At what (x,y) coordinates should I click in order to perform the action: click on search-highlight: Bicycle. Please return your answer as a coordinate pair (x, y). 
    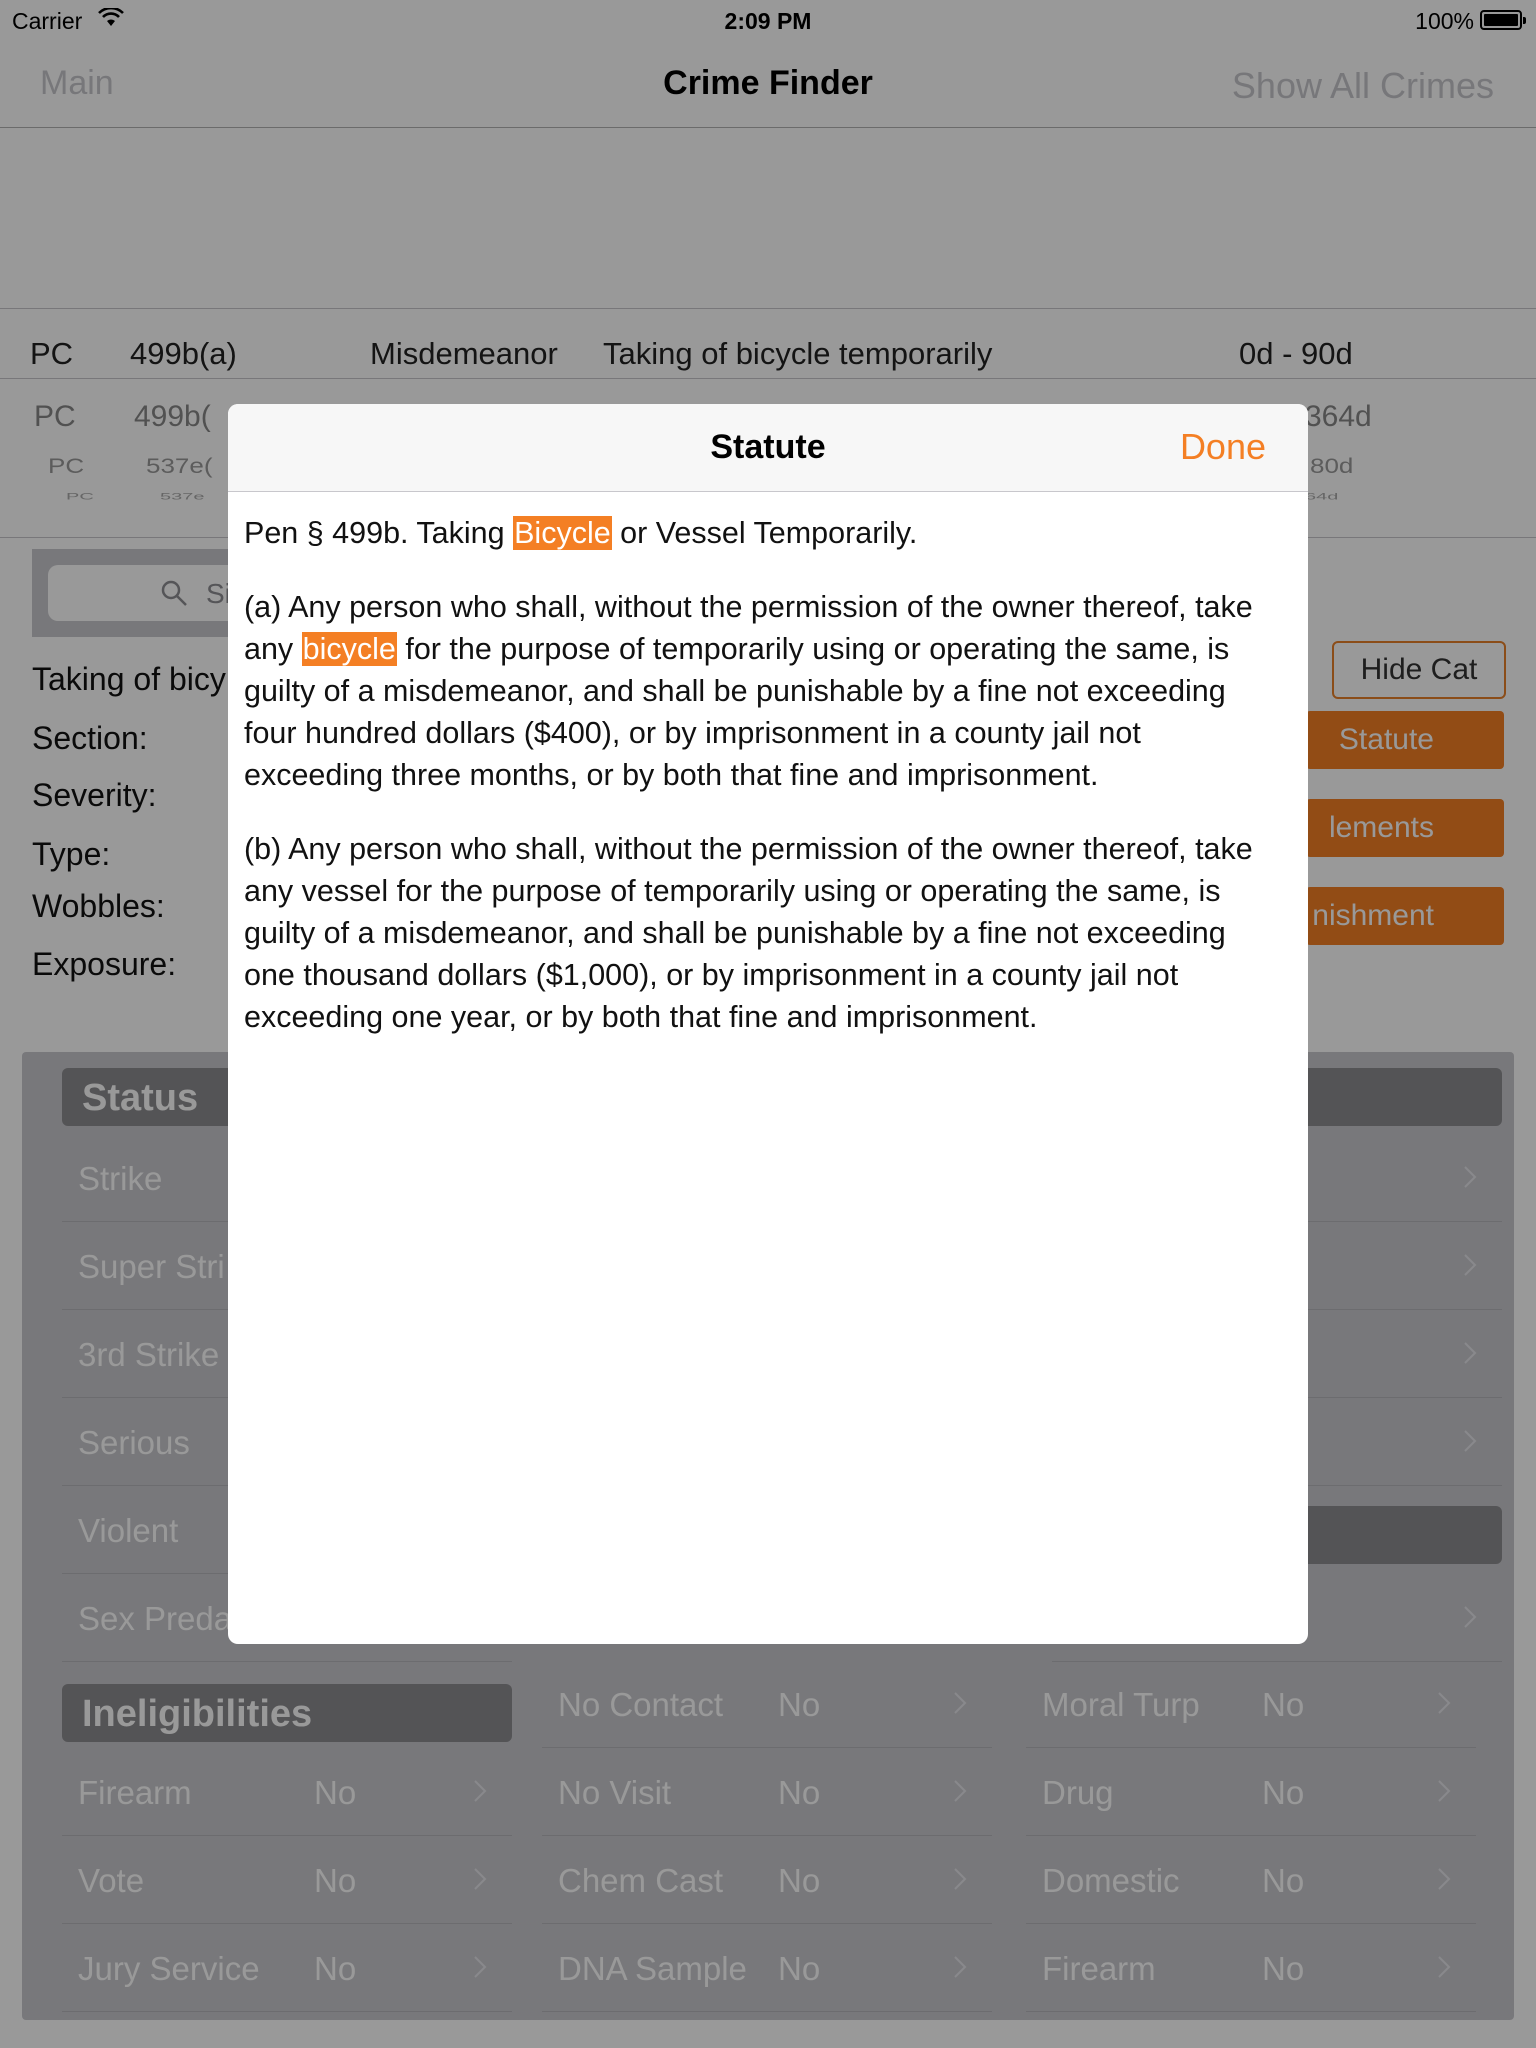
    Looking at the image, I should click on (562, 533).